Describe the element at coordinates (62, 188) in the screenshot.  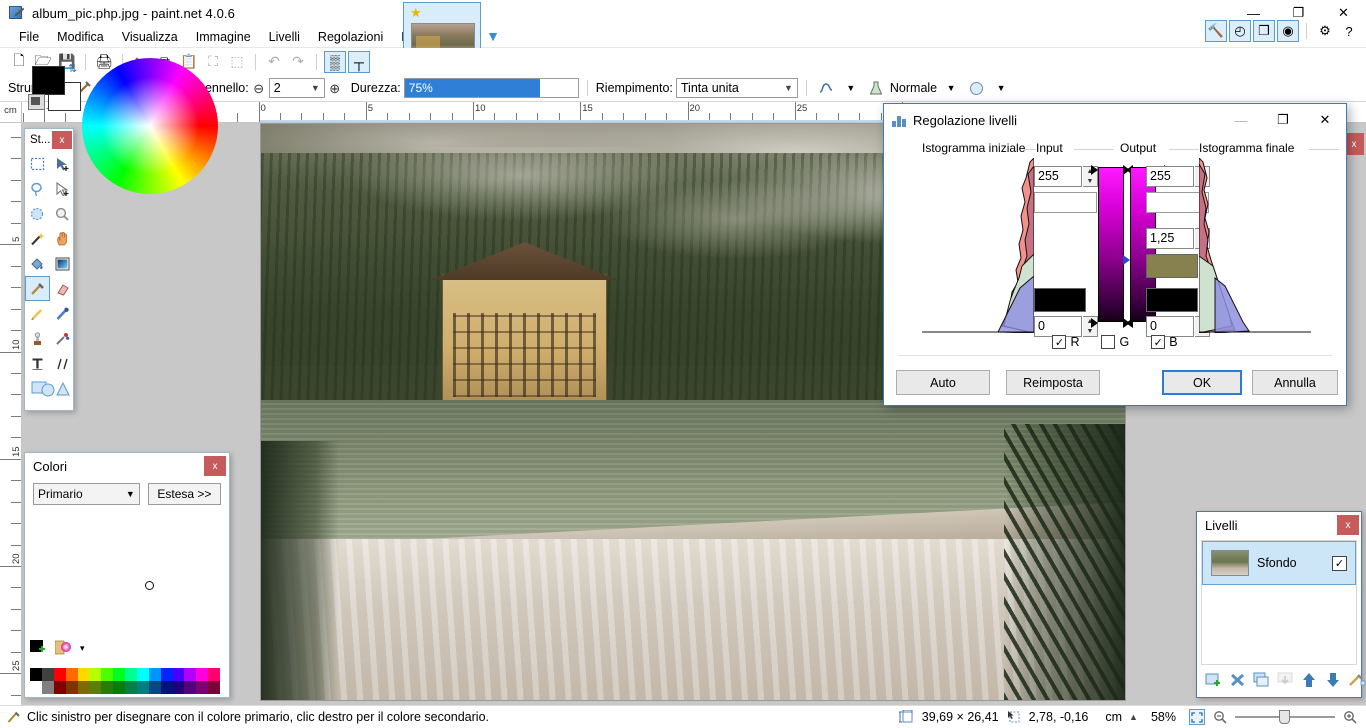
I see `move-selection-tool` at that location.